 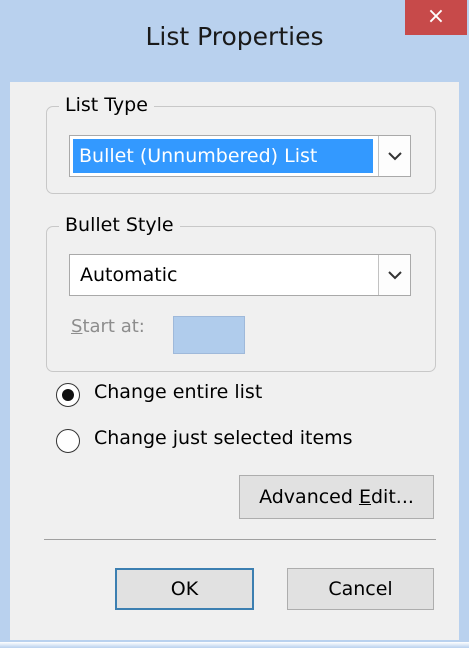 I want to click on bullet-style-dropdown: Automatic, so click(x=240, y=275).